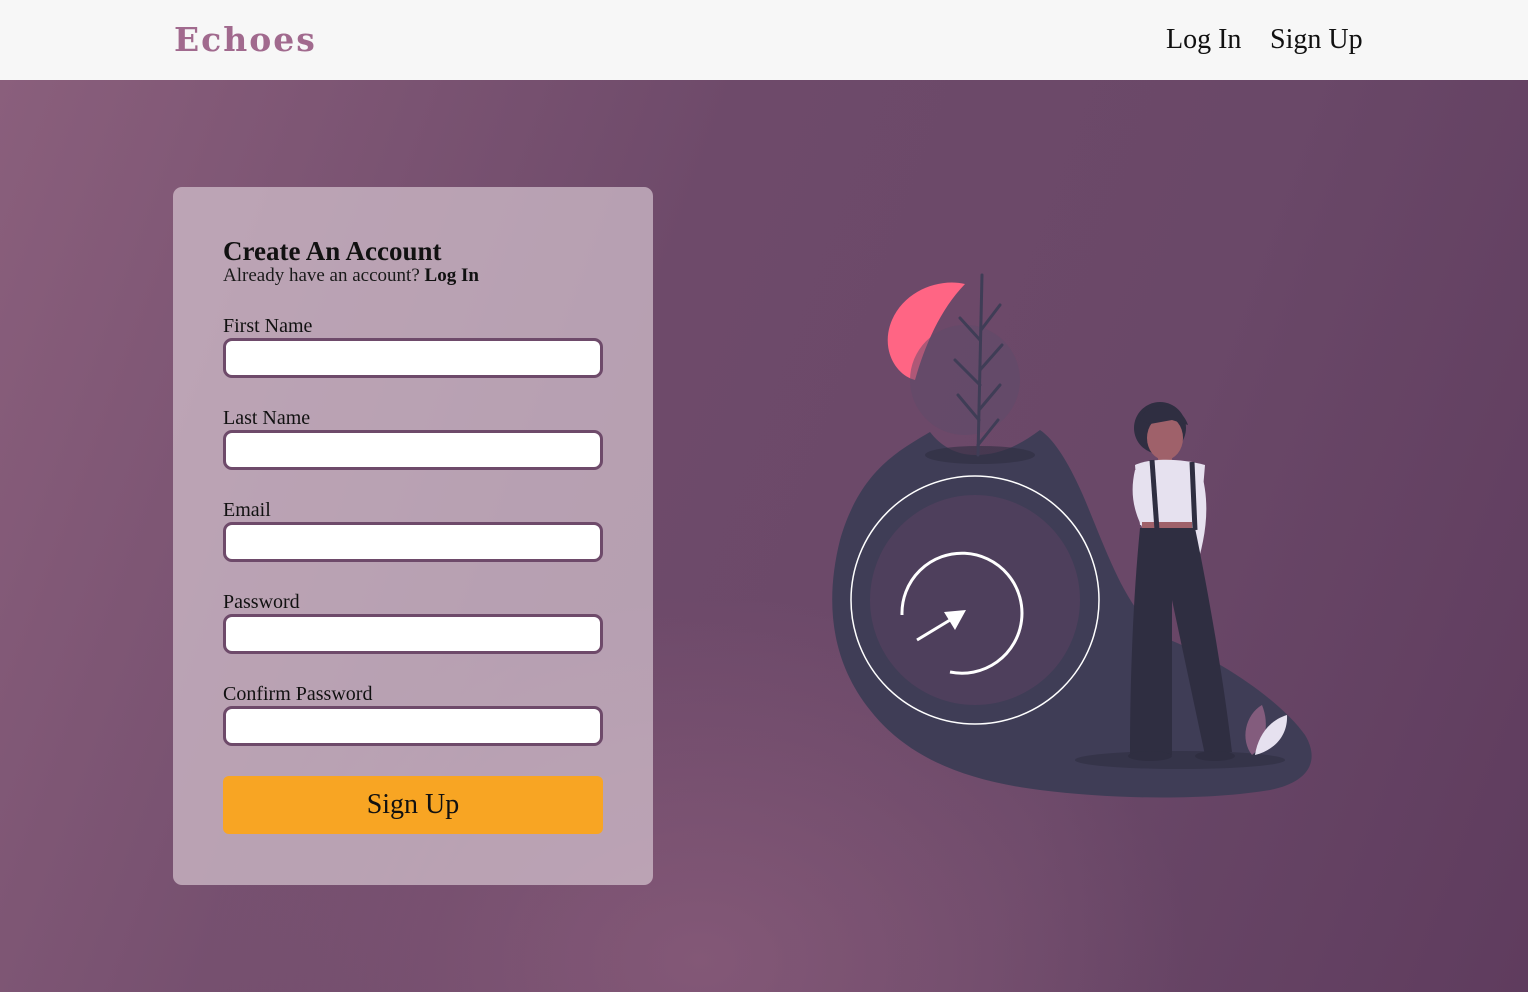 The height and width of the screenshot is (992, 1528). What do you see at coordinates (413, 358) in the screenshot?
I see `first-name-field` at bounding box center [413, 358].